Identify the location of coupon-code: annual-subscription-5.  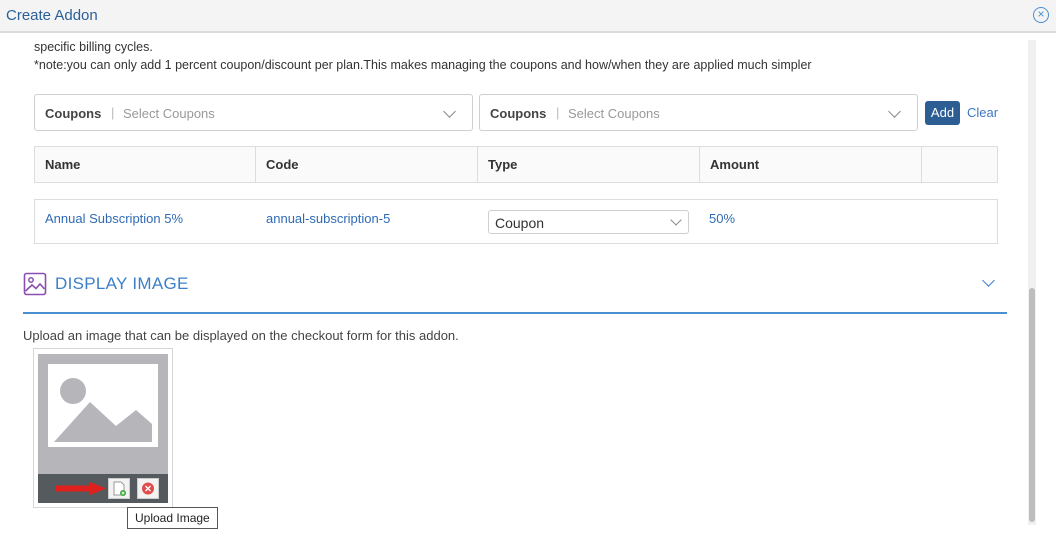
(328, 218).